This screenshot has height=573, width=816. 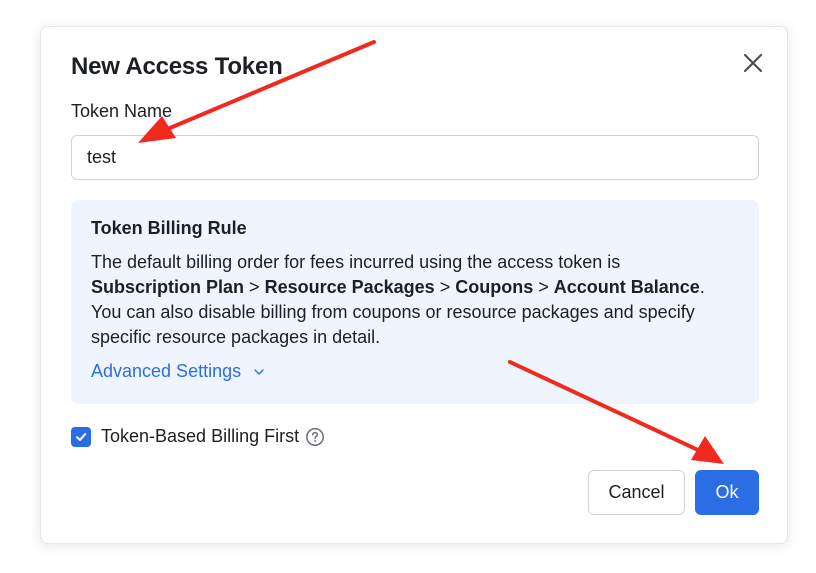 What do you see at coordinates (415, 157) in the screenshot?
I see `token-name-input` at bounding box center [415, 157].